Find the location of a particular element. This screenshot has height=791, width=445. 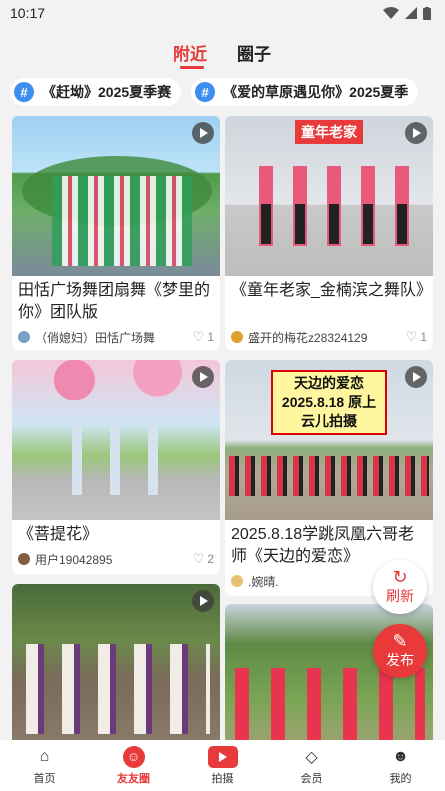

status-icons is located at coordinates (407, 13).